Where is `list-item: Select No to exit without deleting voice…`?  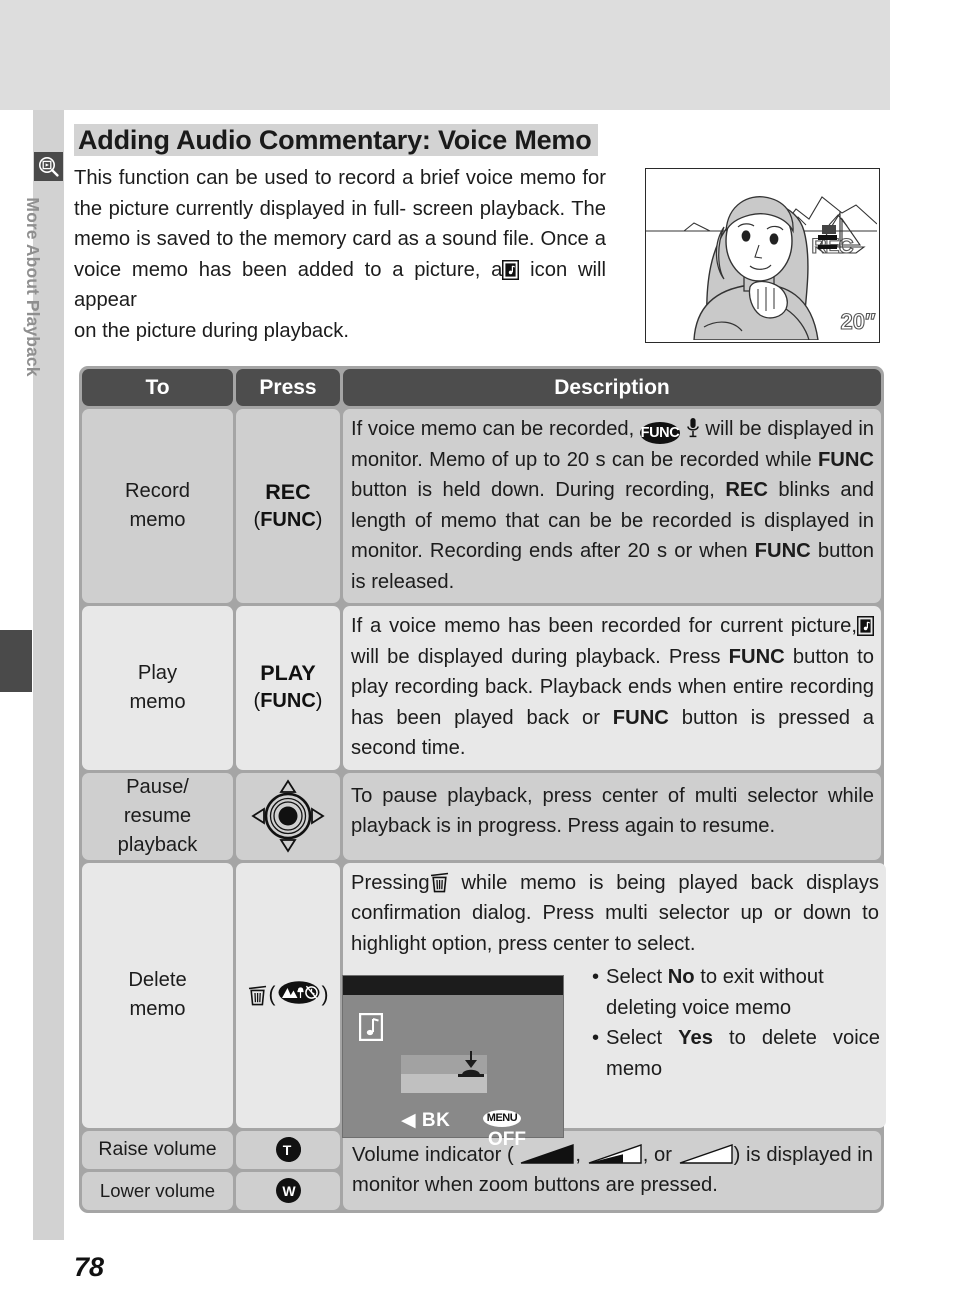 list-item: Select No to exit without deleting voice… is located at coordinates (736, 992).